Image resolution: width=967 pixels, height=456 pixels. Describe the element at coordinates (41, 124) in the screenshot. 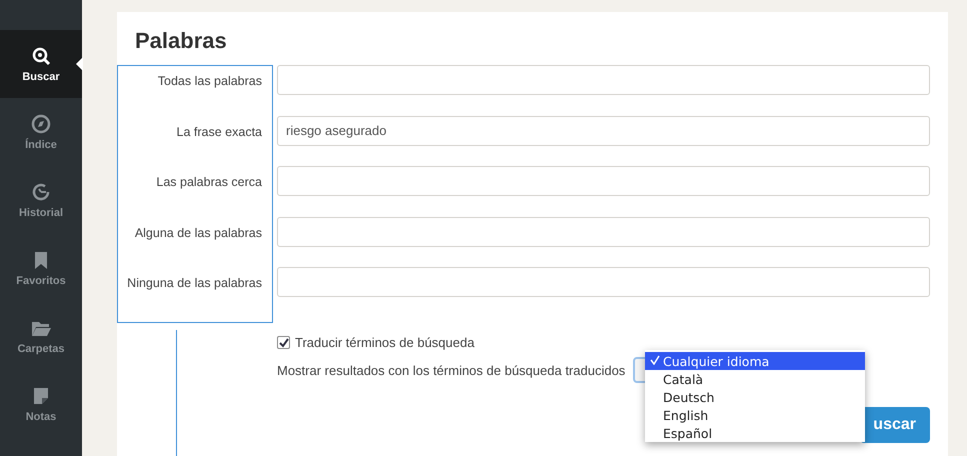

I see `compass-icon` at that location.